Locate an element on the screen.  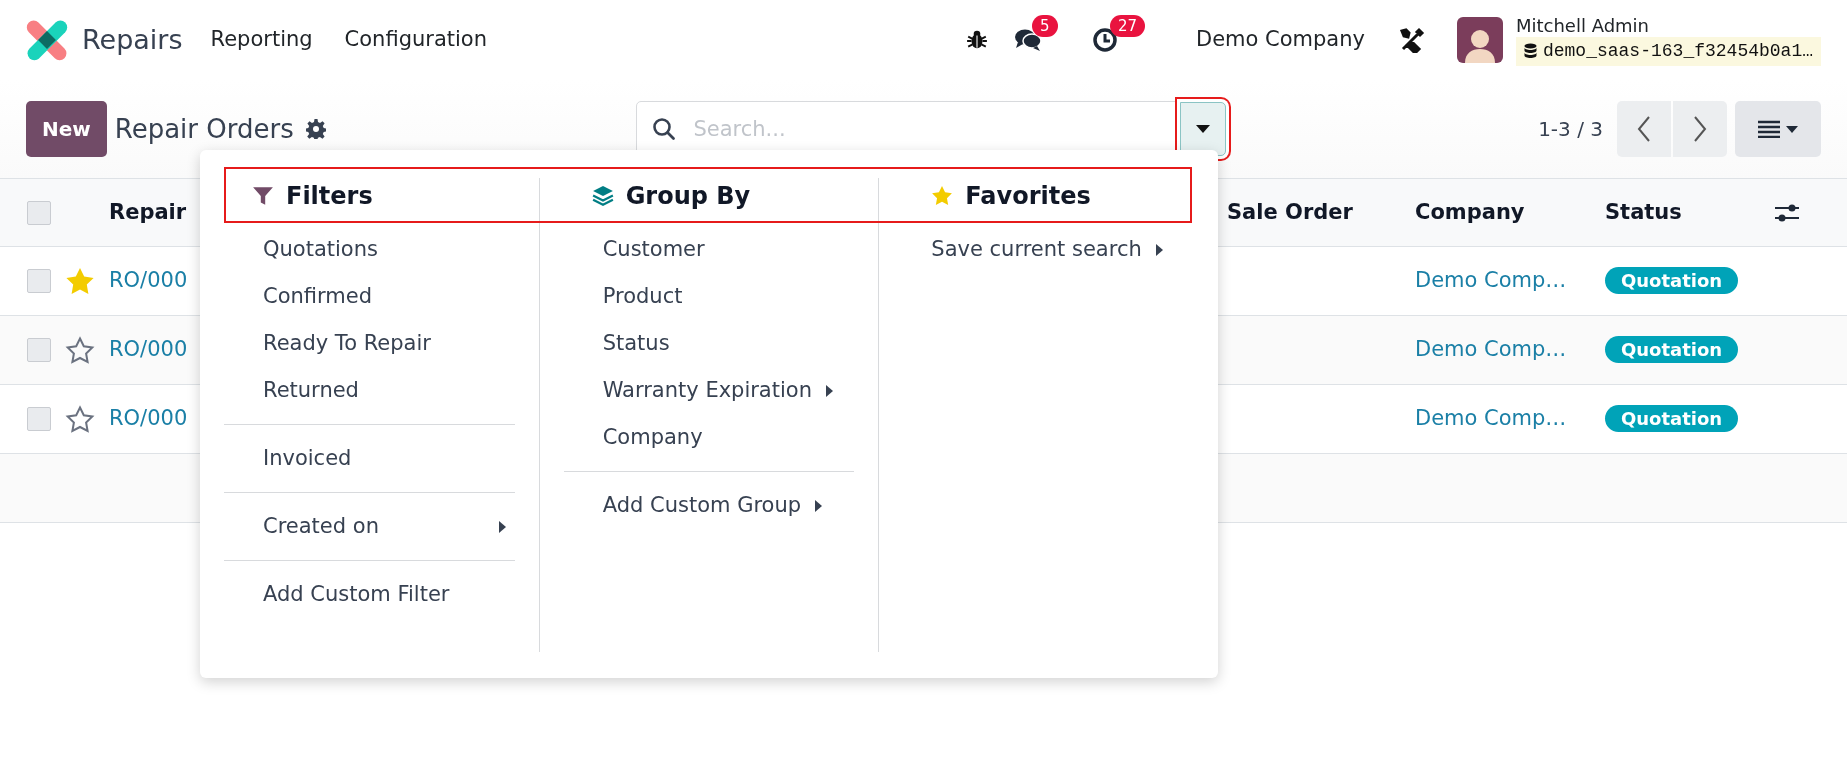
user-name: Mitchell Admin is located at coordinates (1668, 25).